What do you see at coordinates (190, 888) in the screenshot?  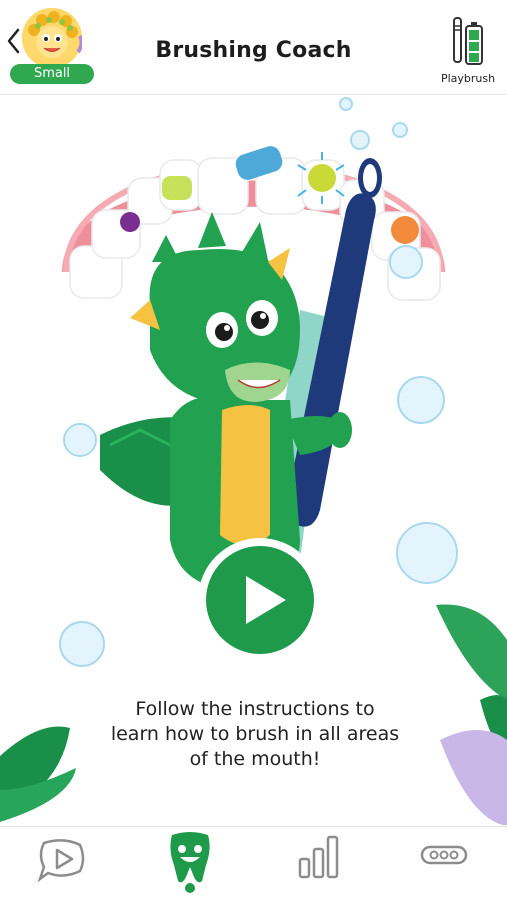 I see `active-tab-indicator` at bounding box center [190, 888].